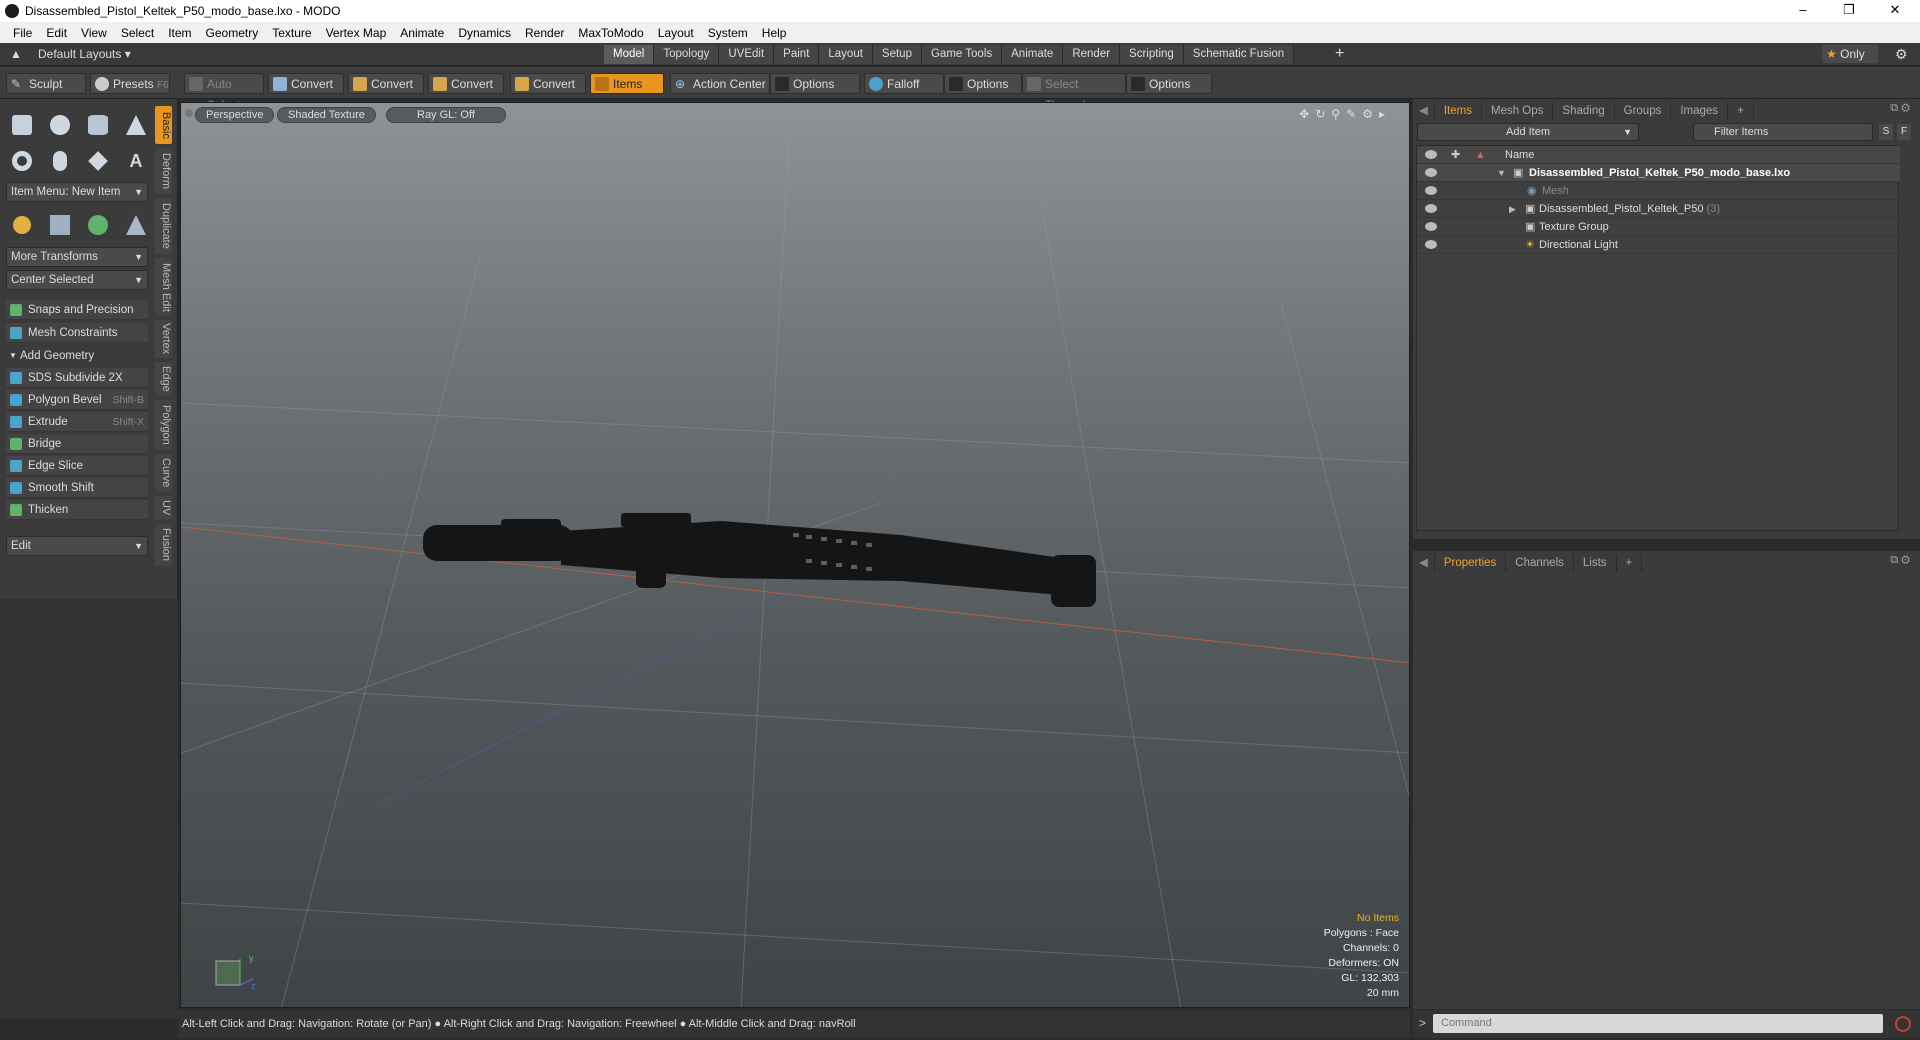 The height and width of the screenshot is (1040, 1920). What do you see at coordinates (1886, 132) in the screenshot?
I see `filter-s-button: S` at bounding box center [1886, 132].